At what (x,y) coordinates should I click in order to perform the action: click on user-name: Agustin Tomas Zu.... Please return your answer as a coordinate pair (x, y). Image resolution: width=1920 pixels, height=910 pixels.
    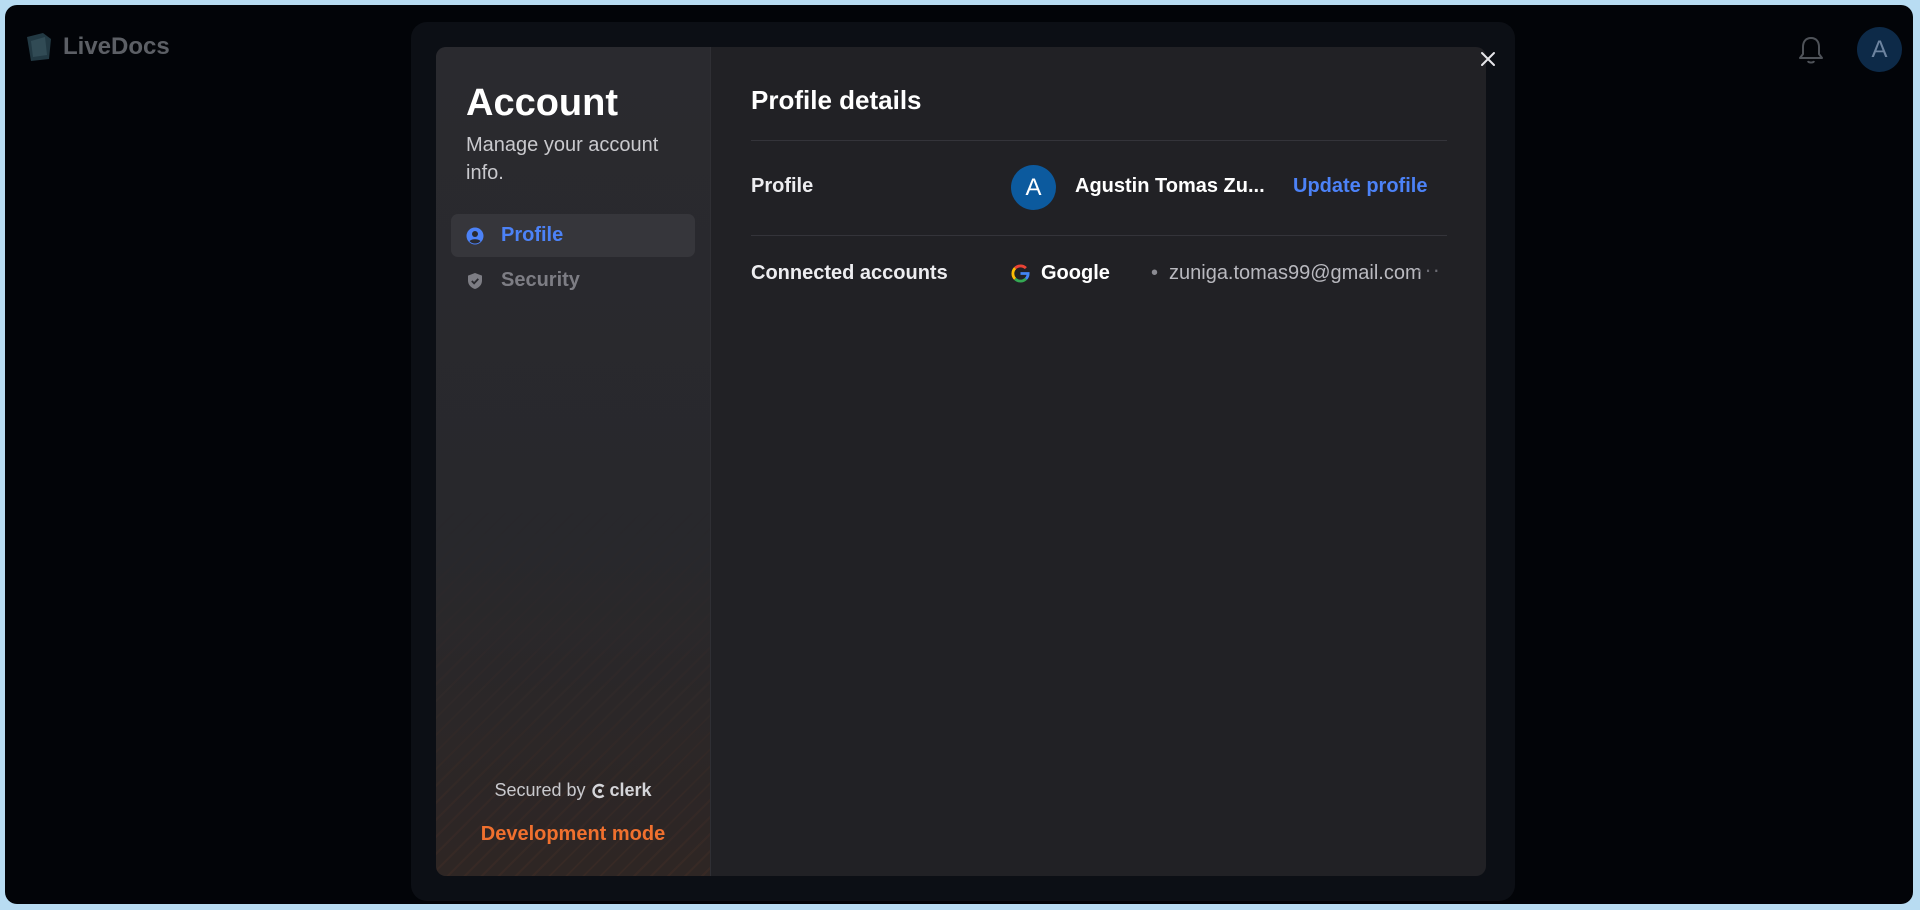
    Looking at the image, I should click on (1170, 186).